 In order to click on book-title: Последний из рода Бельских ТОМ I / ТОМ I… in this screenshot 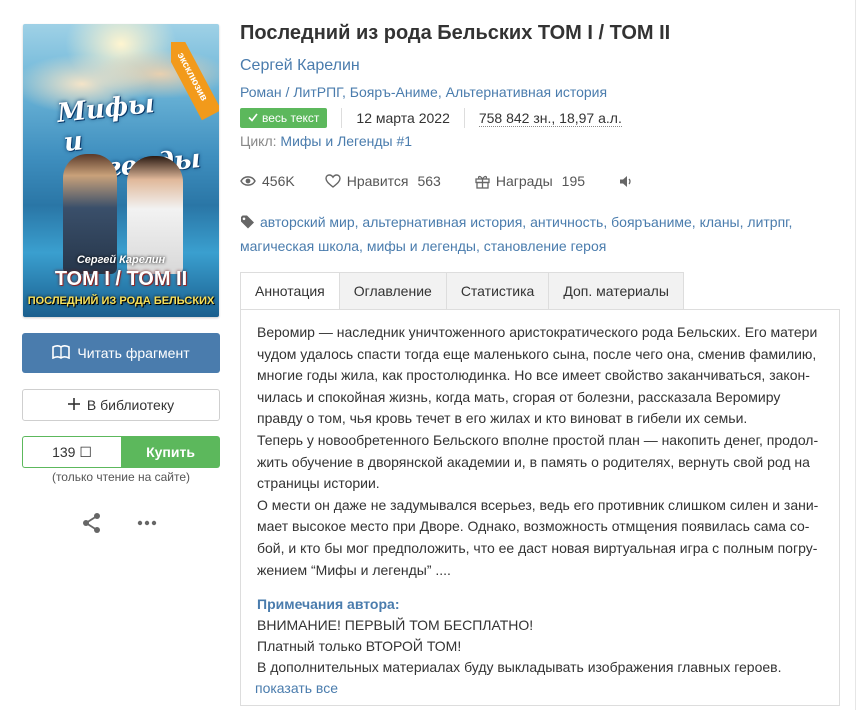, I will do `click(455, 33)`.